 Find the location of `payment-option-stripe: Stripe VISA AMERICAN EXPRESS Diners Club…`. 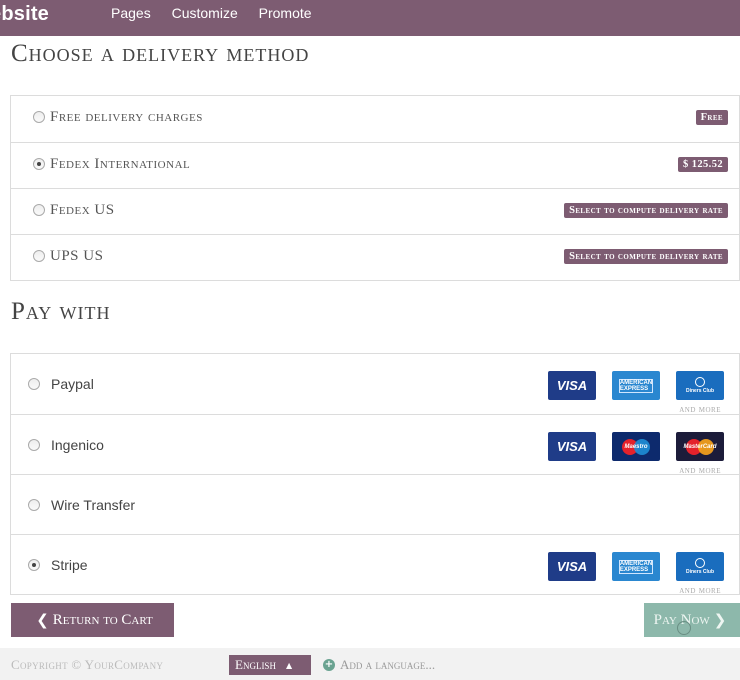

payment-option-stripe: Stripe VISA AMERICAN EXPRESS Diners Club… is located at coordinates (375, 565).